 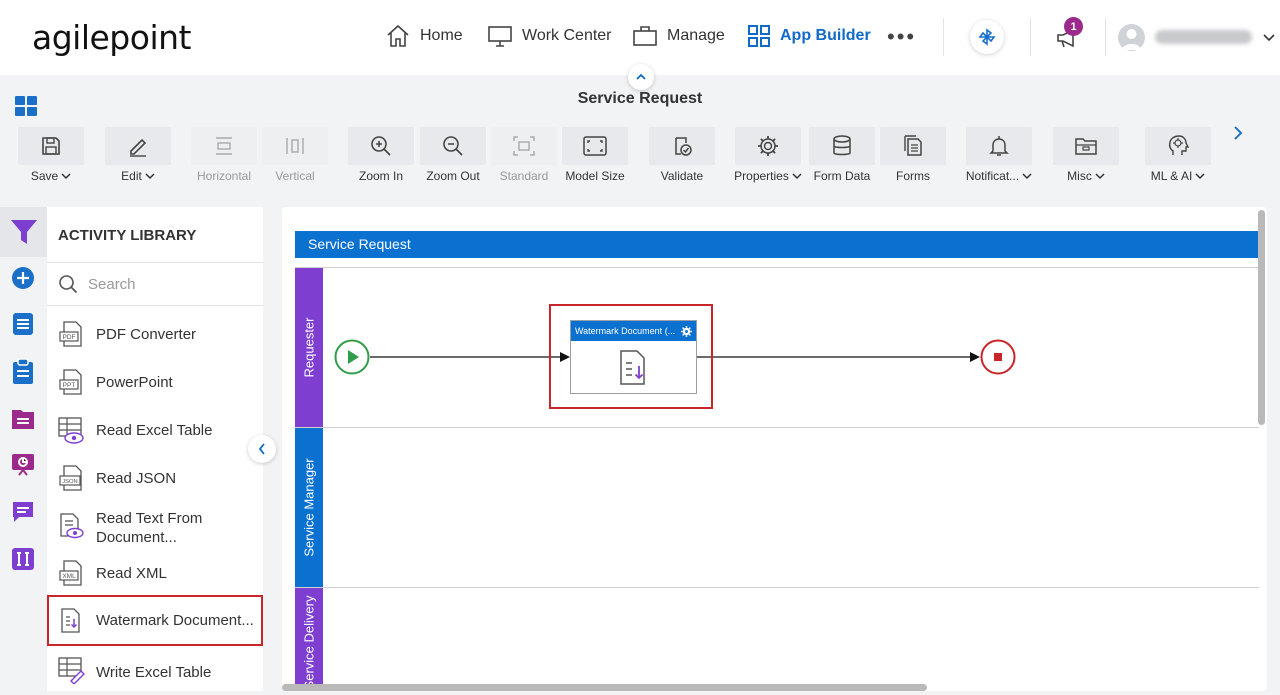 I want to click on rail-messages, so click(x=23, y=512).